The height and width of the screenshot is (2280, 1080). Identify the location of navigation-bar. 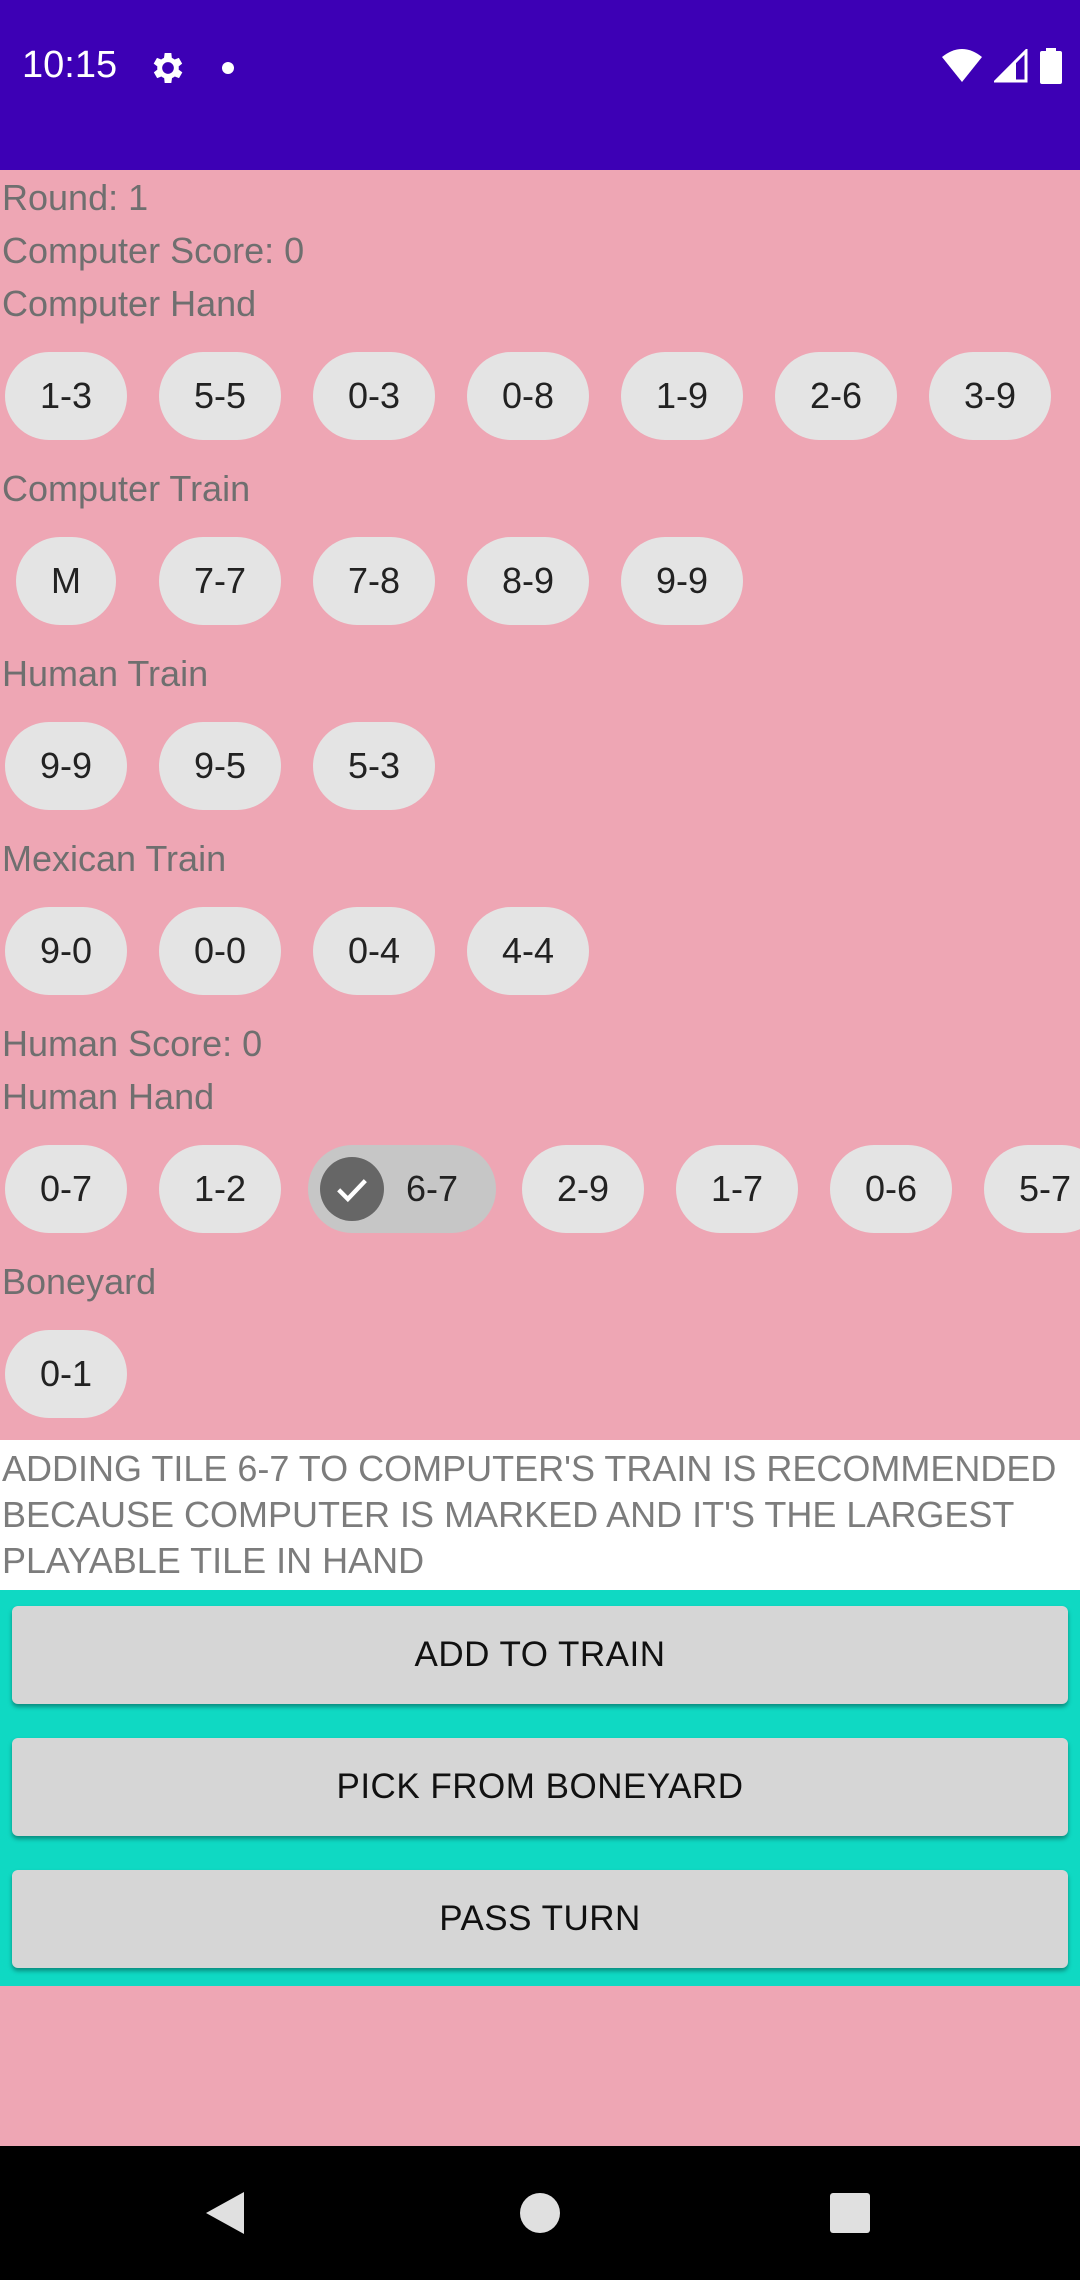
(540, 2213).